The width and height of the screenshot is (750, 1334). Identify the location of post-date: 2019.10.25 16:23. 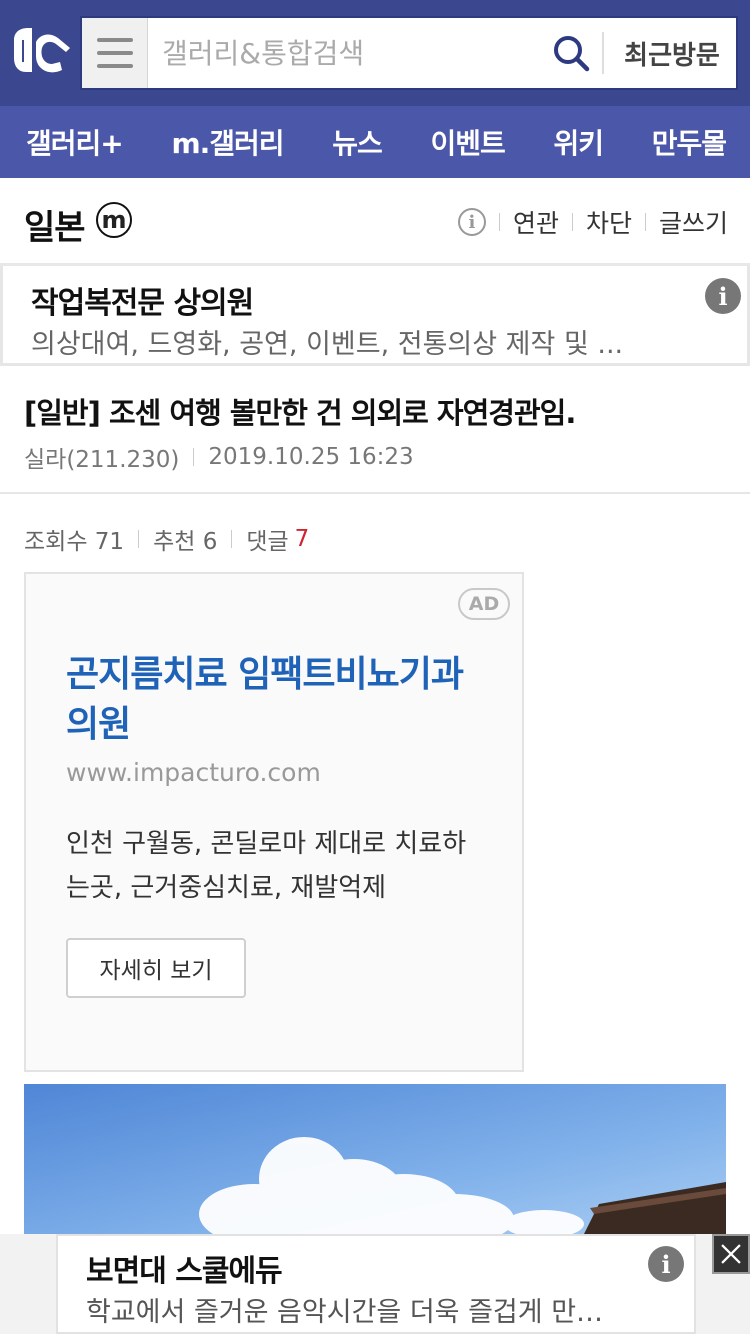
(311, 457).